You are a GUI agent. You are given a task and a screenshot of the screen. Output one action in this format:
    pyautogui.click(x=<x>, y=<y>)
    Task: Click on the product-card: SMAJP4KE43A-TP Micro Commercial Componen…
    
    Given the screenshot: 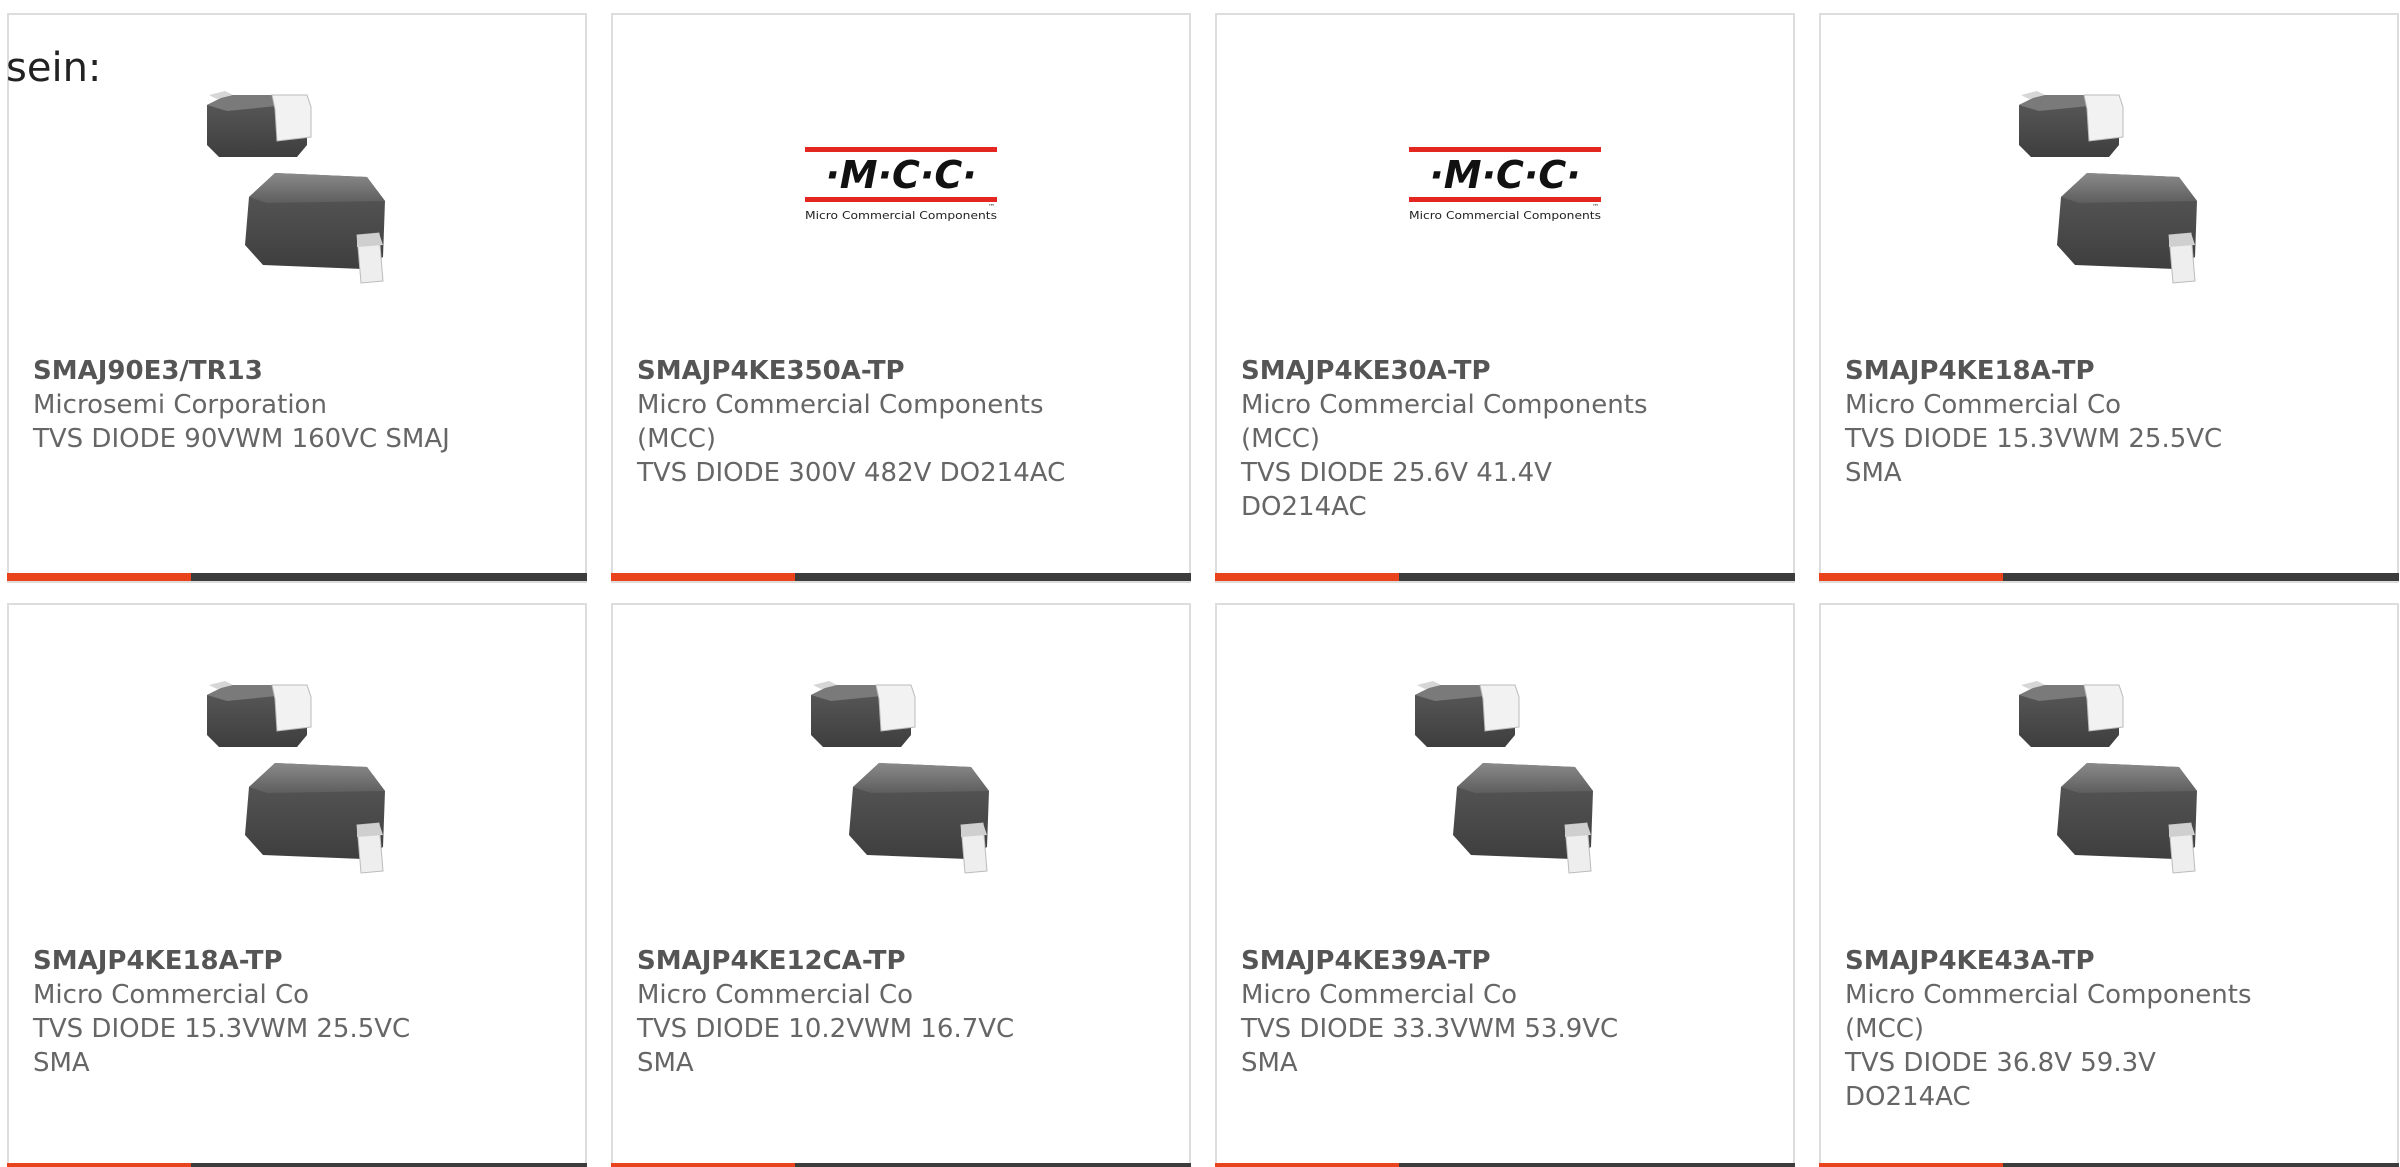 What is the action you would take?
    pyautogui.click(x=2109, y=885)
    